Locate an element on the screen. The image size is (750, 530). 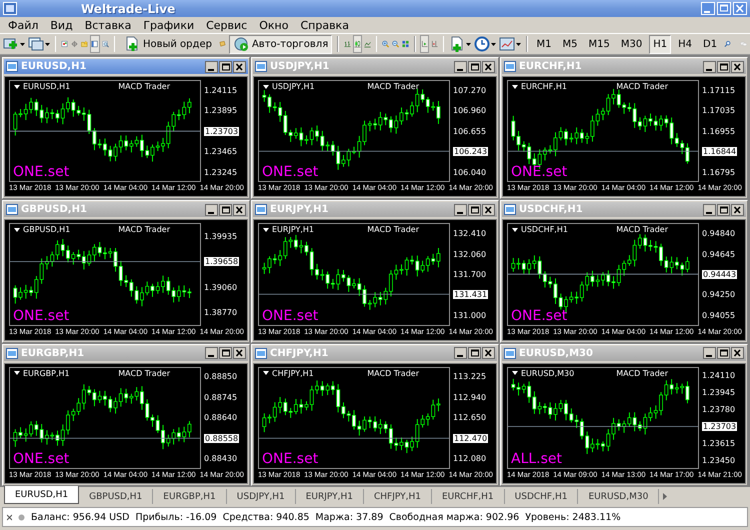
menu-item: Вставка is located at coordinates (108, 25).